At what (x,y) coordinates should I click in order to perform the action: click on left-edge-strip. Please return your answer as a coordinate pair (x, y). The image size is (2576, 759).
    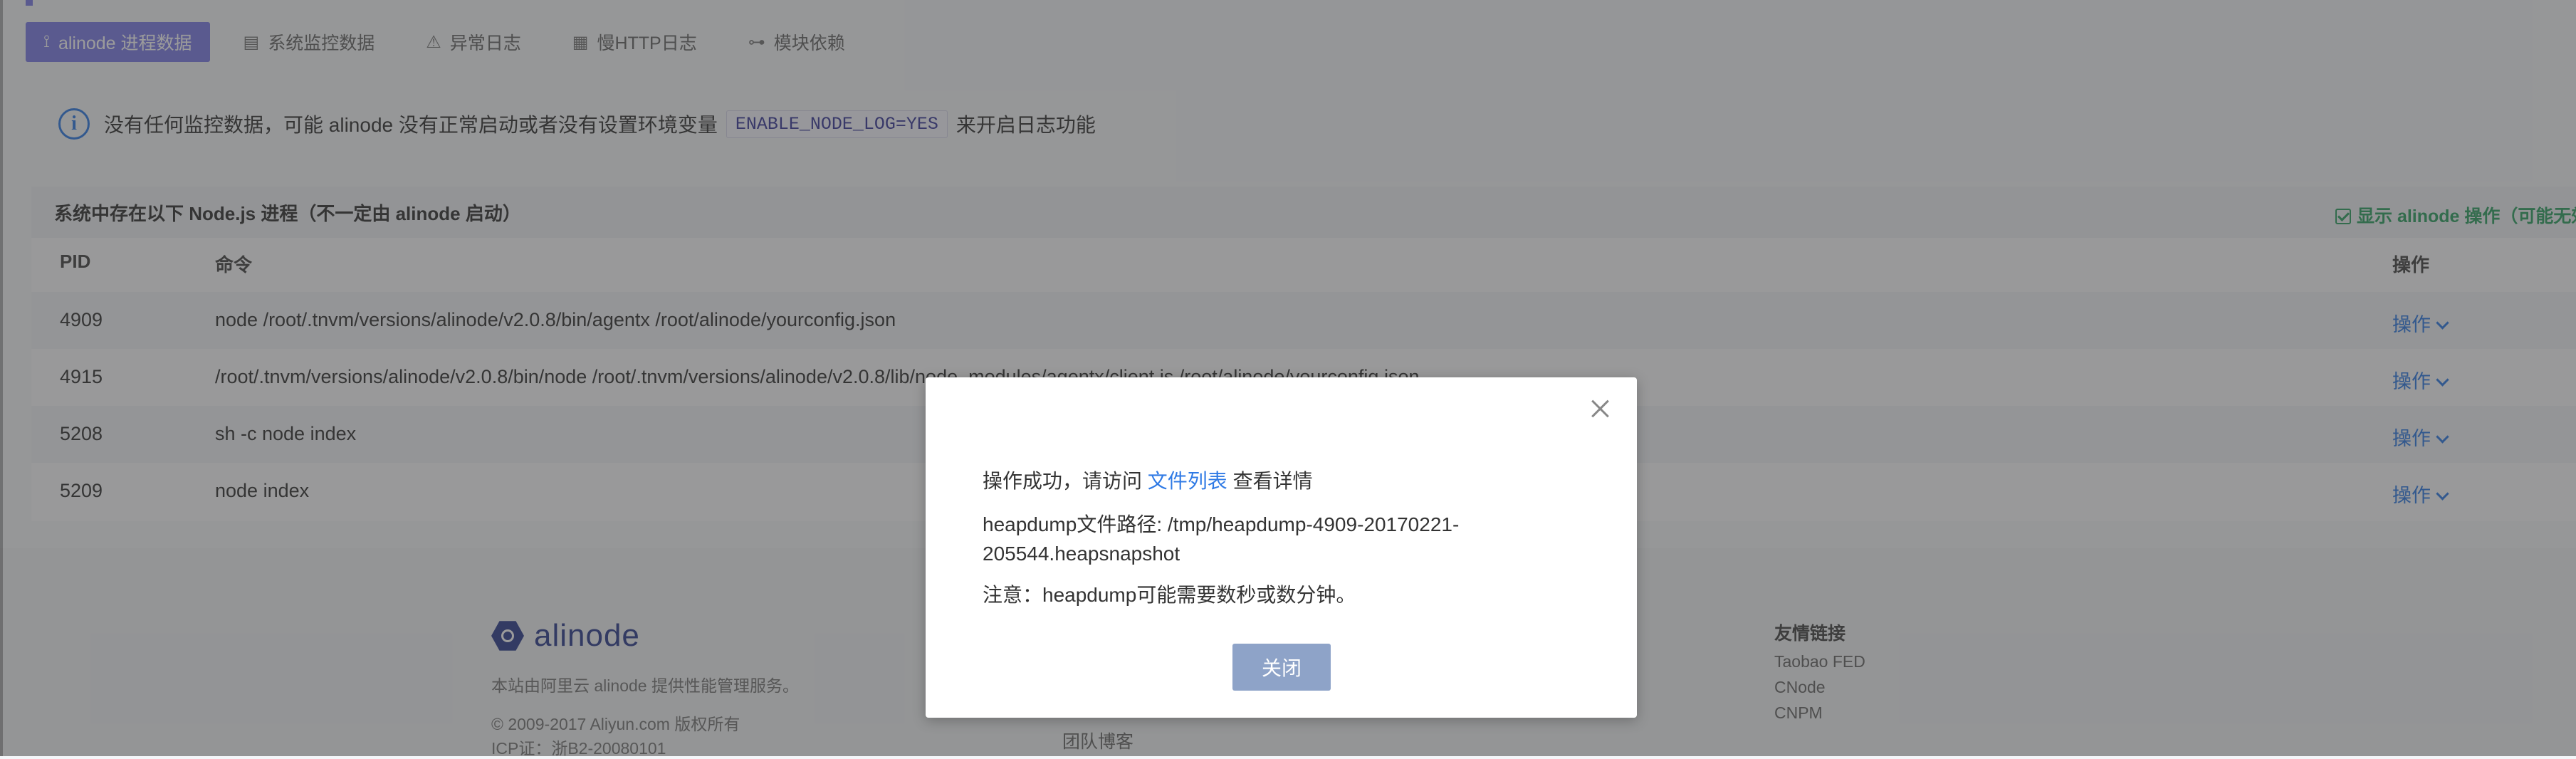
    Looking at the image, I should click on (1, 378).